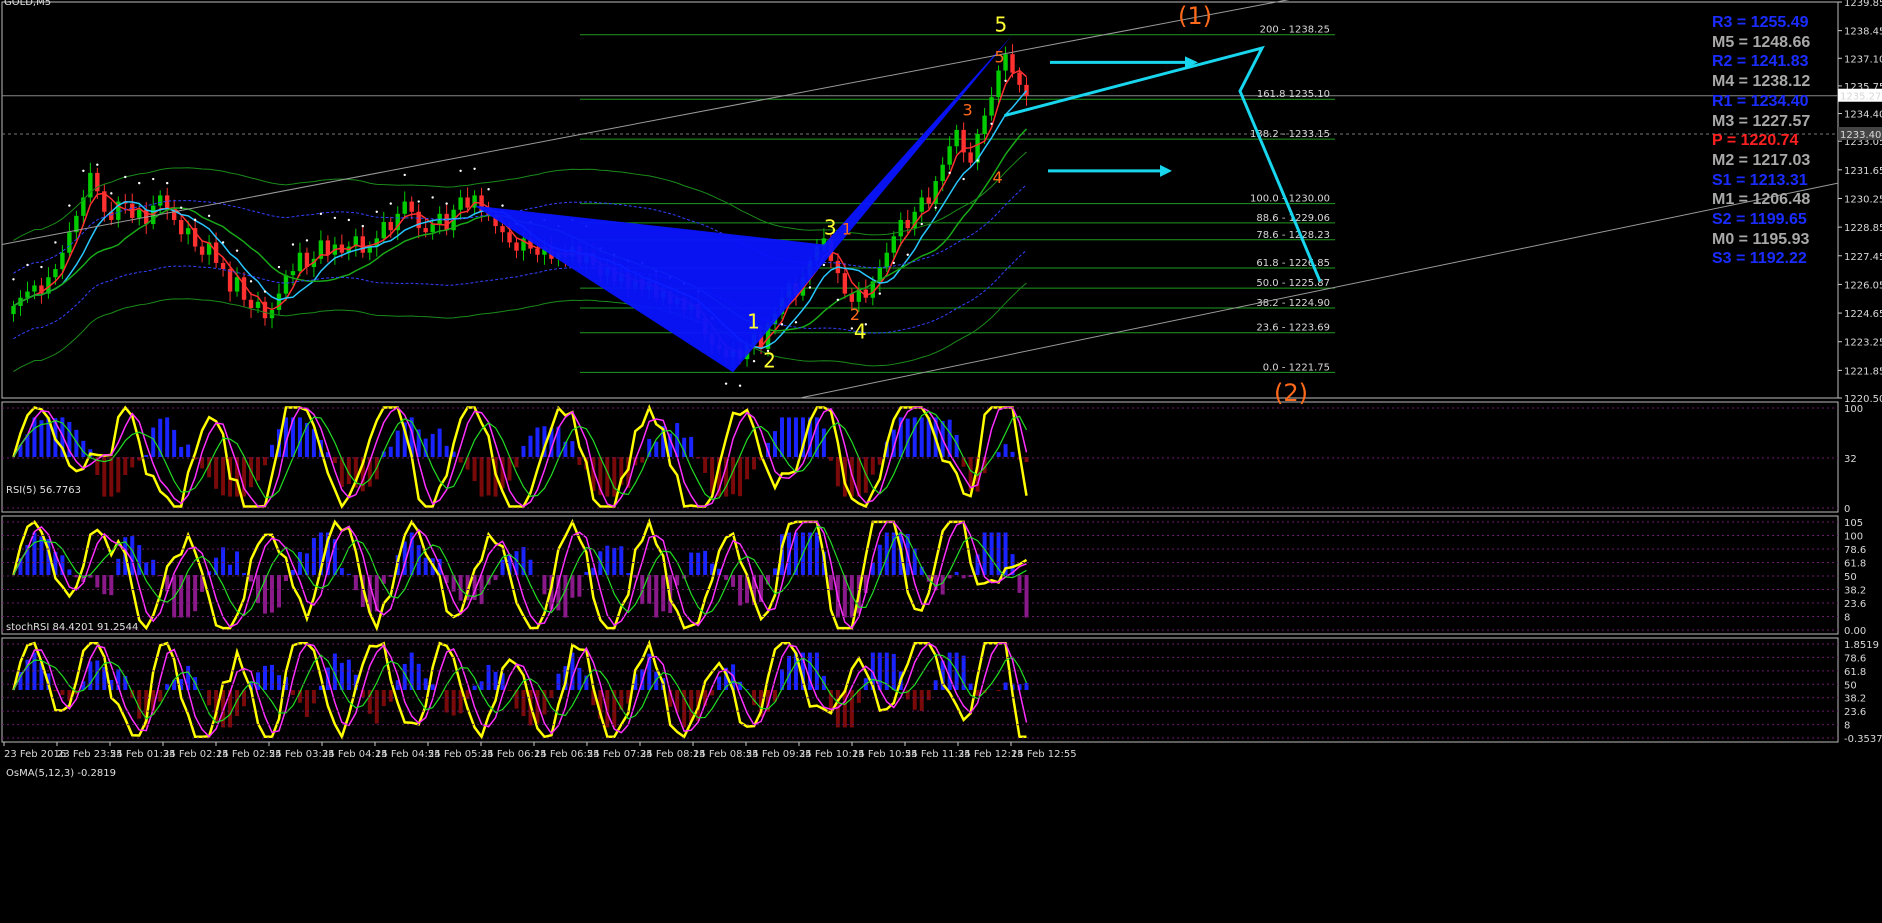 The height and width of the screenshot is (923, 1882). Describe the element at coordinates (968, 110) in the screenshot. I see `wave-label-orange: 3` at that location.